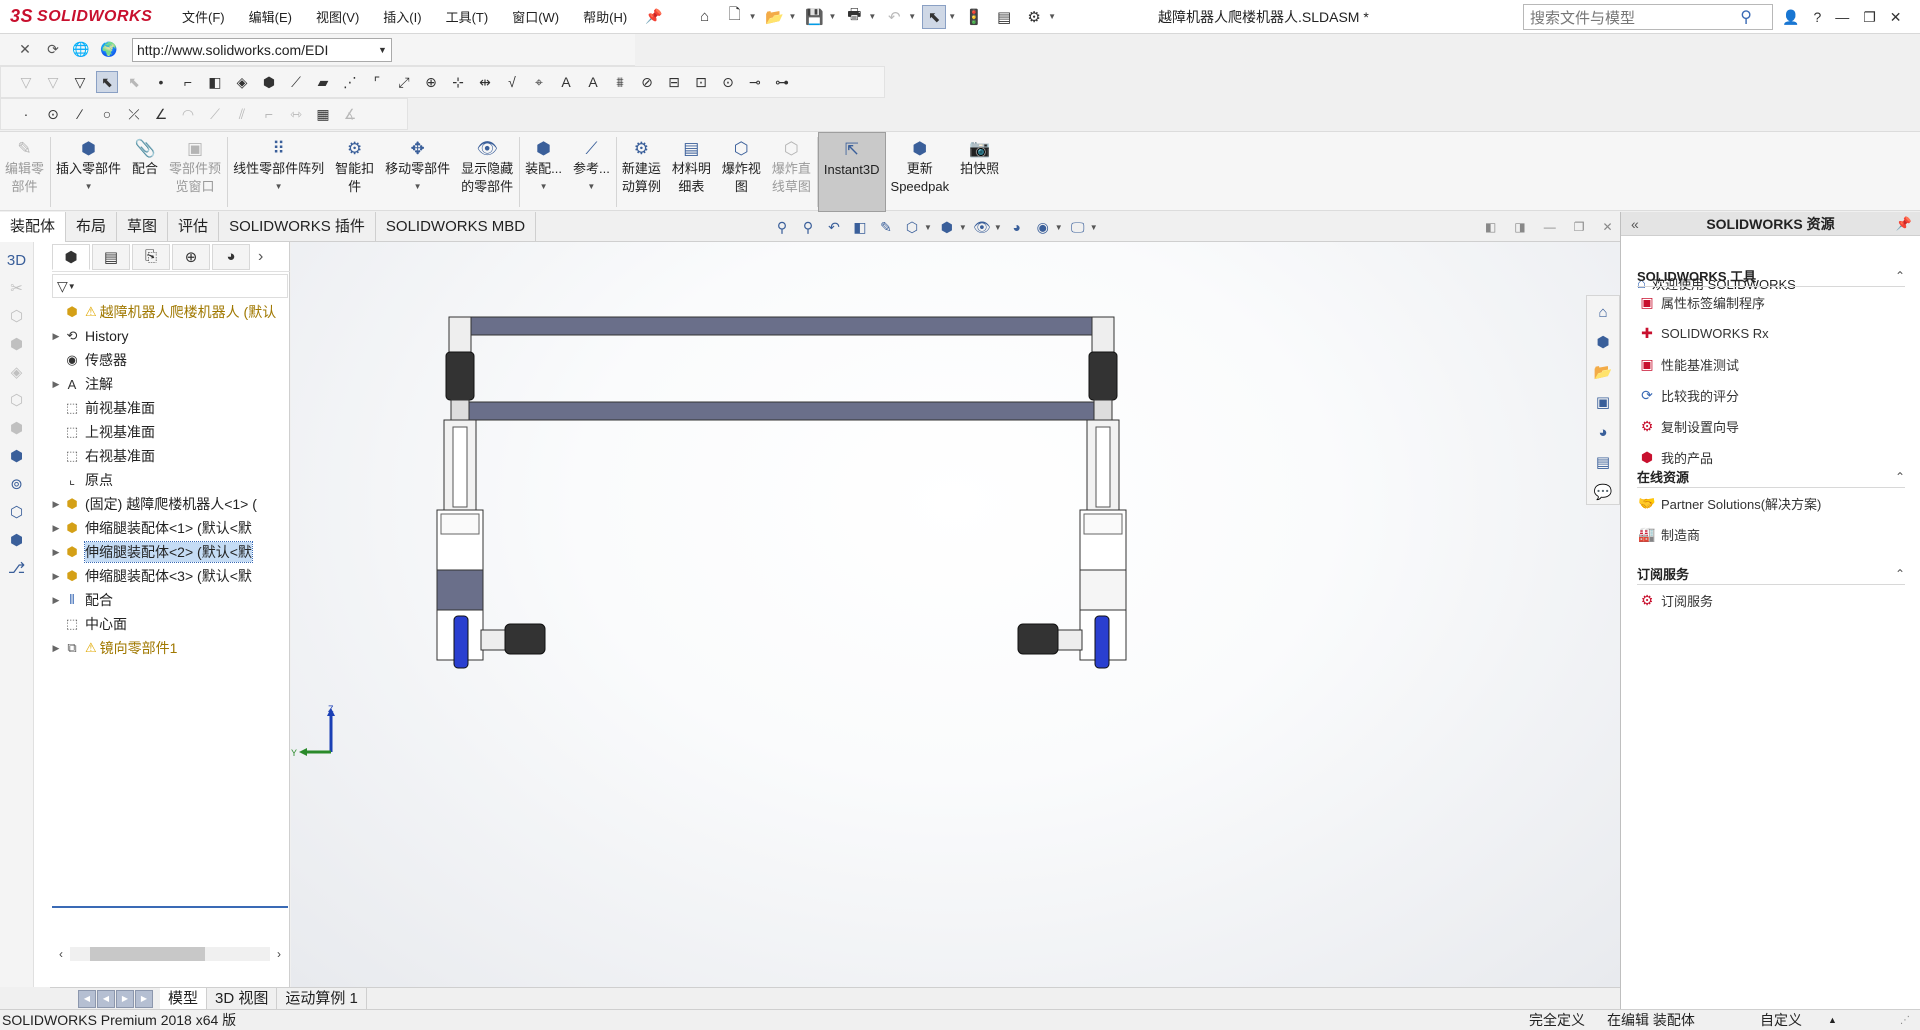  I want to click on filter-weld-symbols-icon: ⩩, so click(620, 82).